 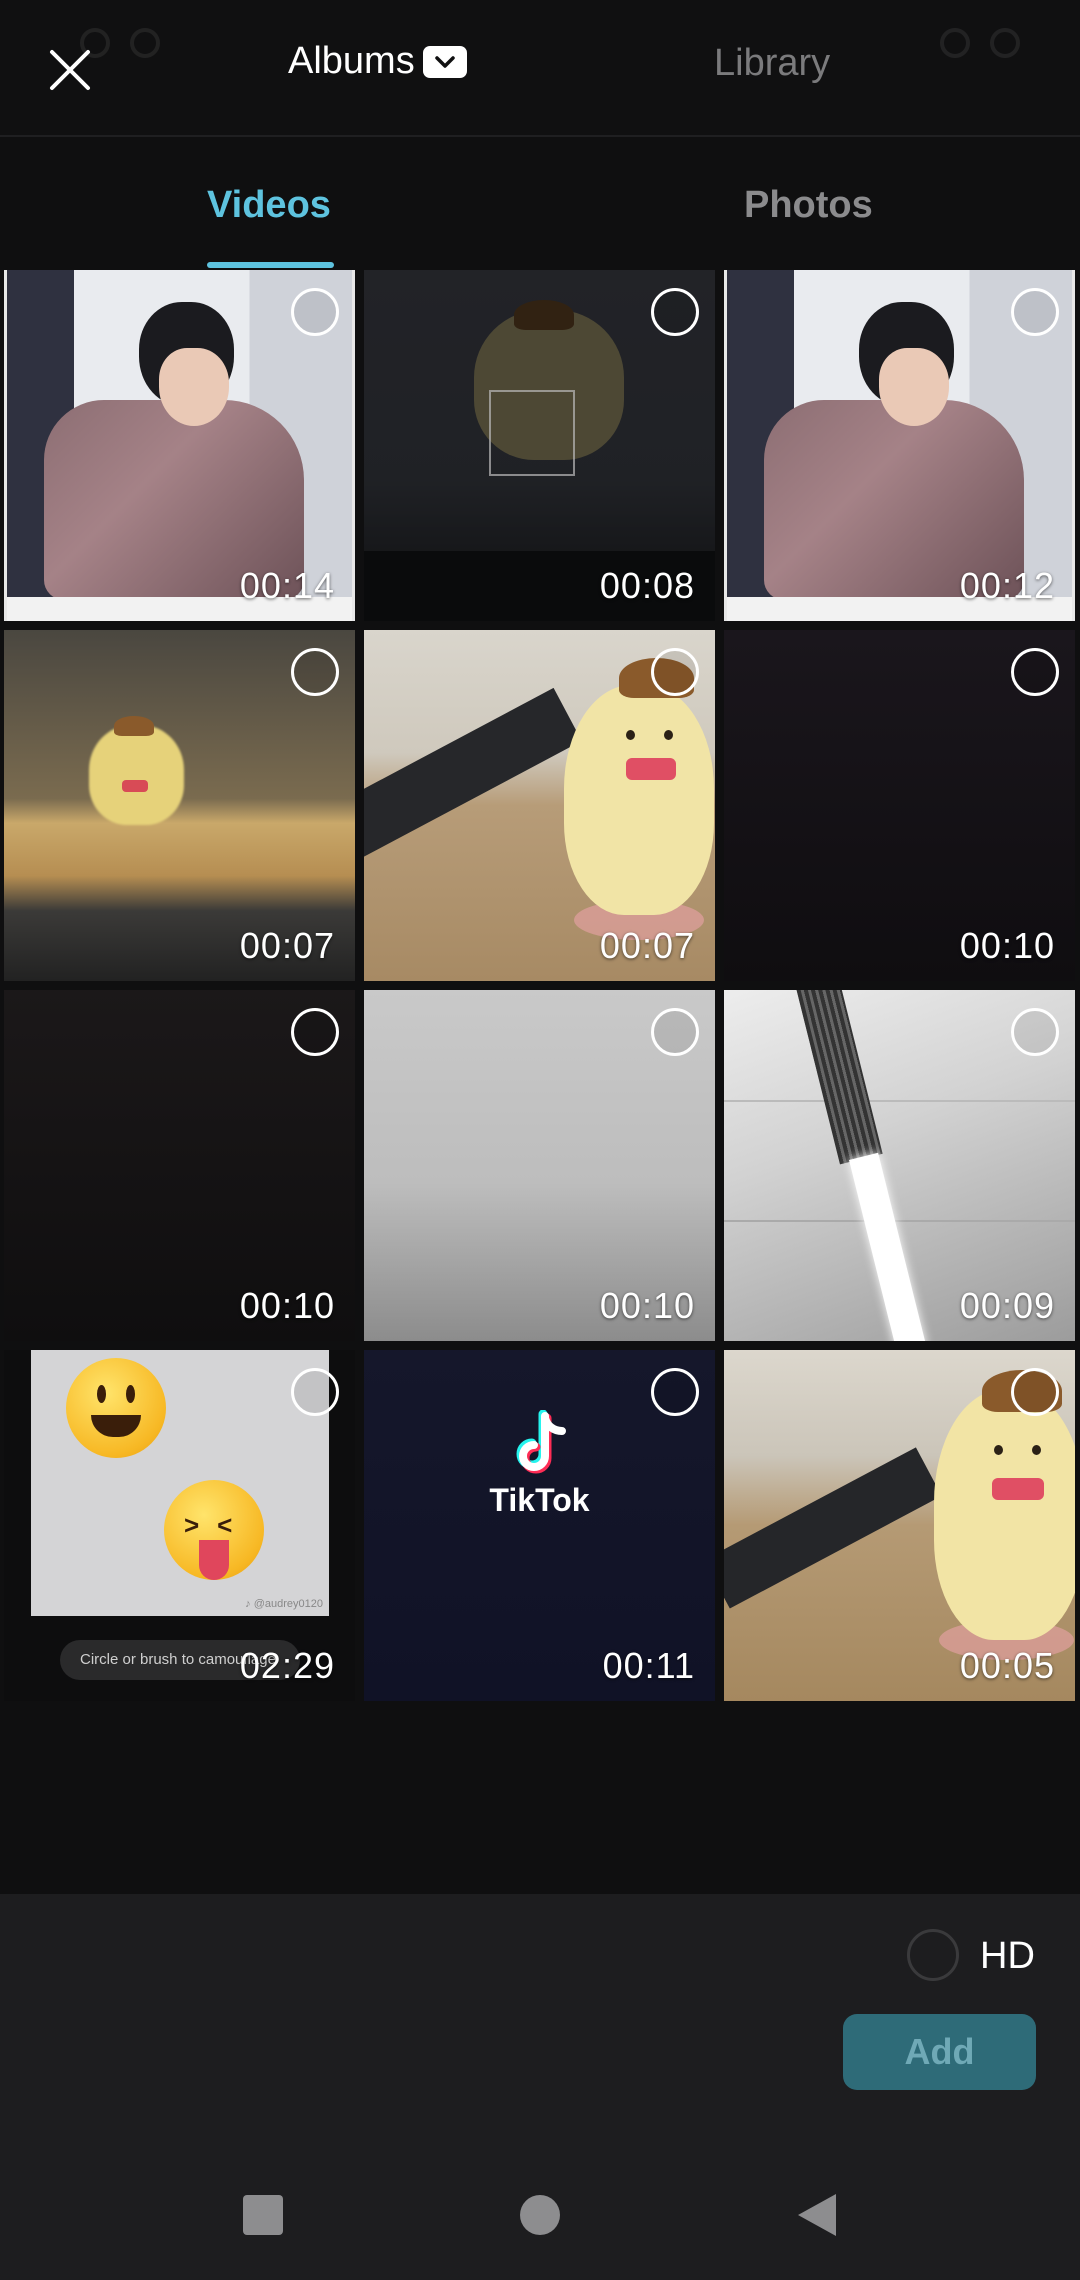 What do you see at coordinates (287, 585) in the screenshot?
I see `video-duration: 00:14` at bounding box center [287, 585].